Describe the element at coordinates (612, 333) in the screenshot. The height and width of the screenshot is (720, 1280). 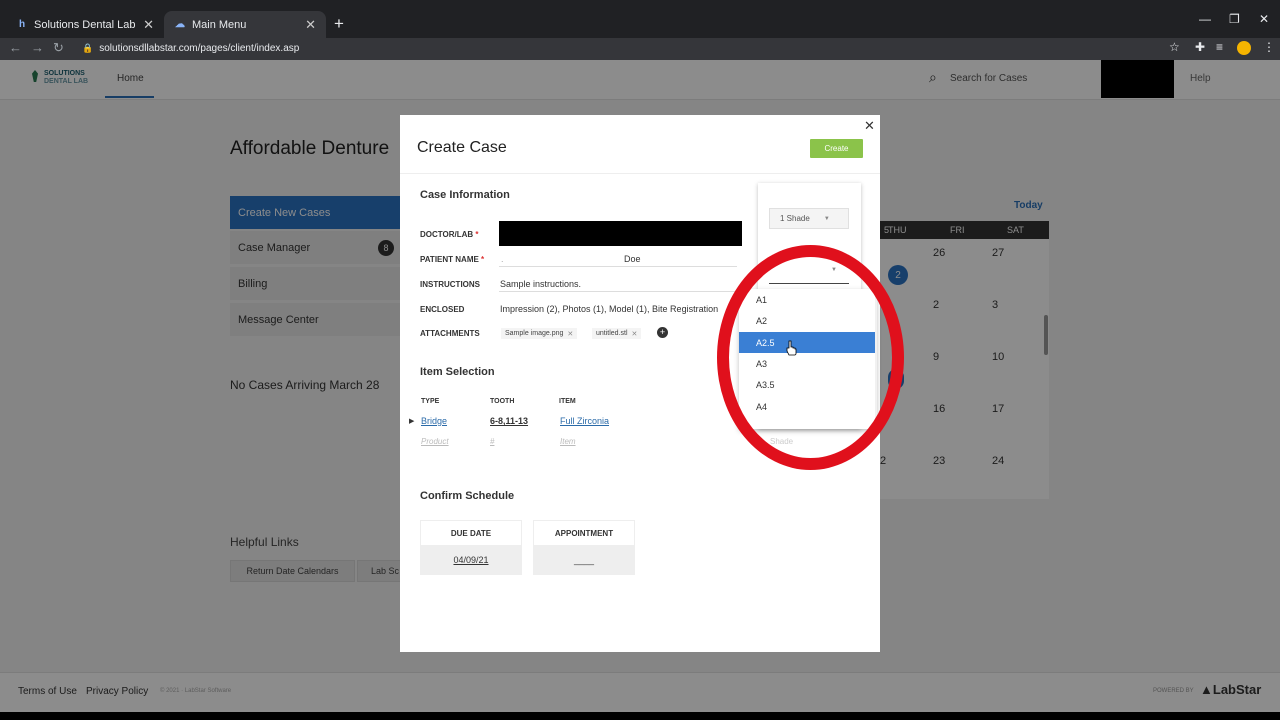
I see `attachment-name: untitled.stl` at that location.